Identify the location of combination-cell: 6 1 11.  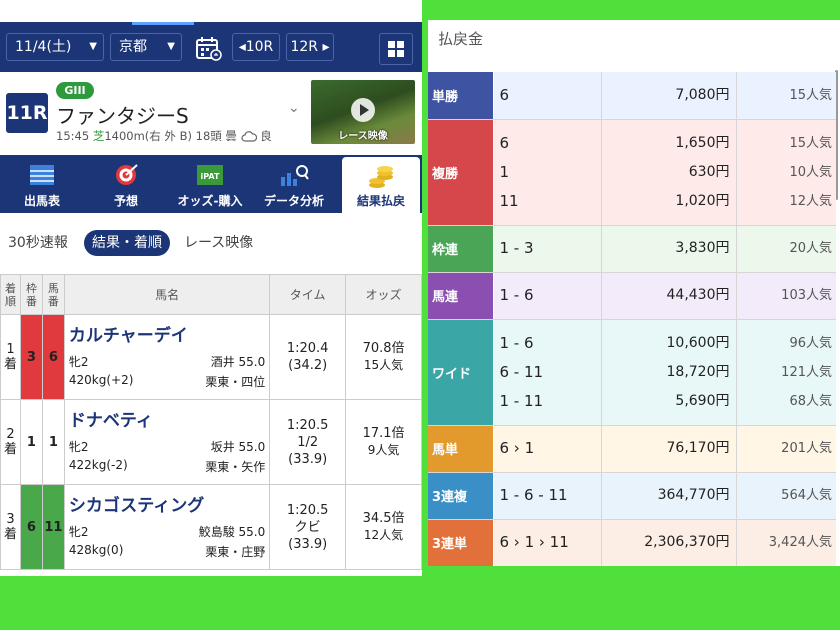
(546, 172).